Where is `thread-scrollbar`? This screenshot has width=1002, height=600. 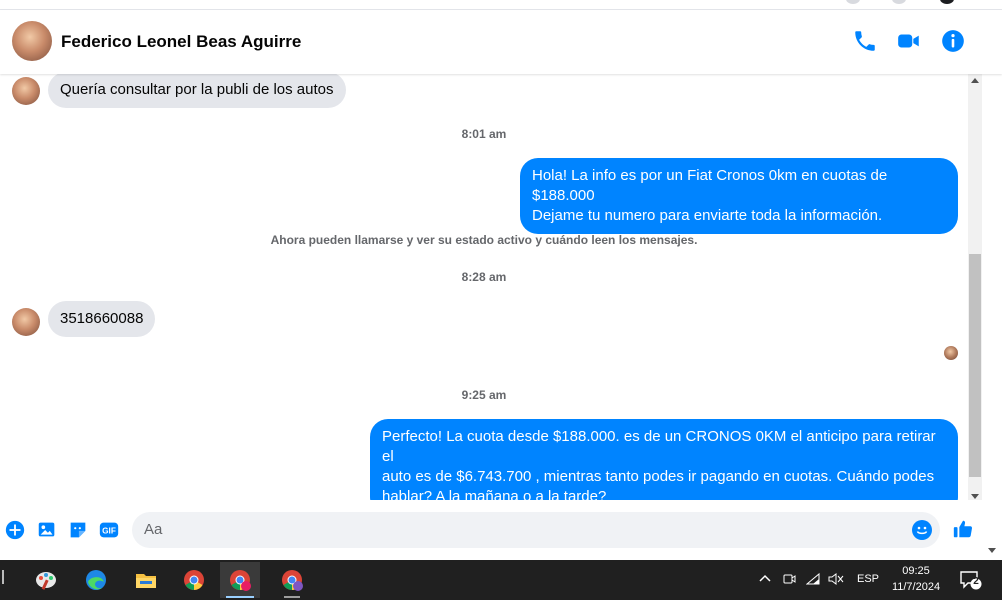
thread-scrollbar is located at coordinates (975, 287).